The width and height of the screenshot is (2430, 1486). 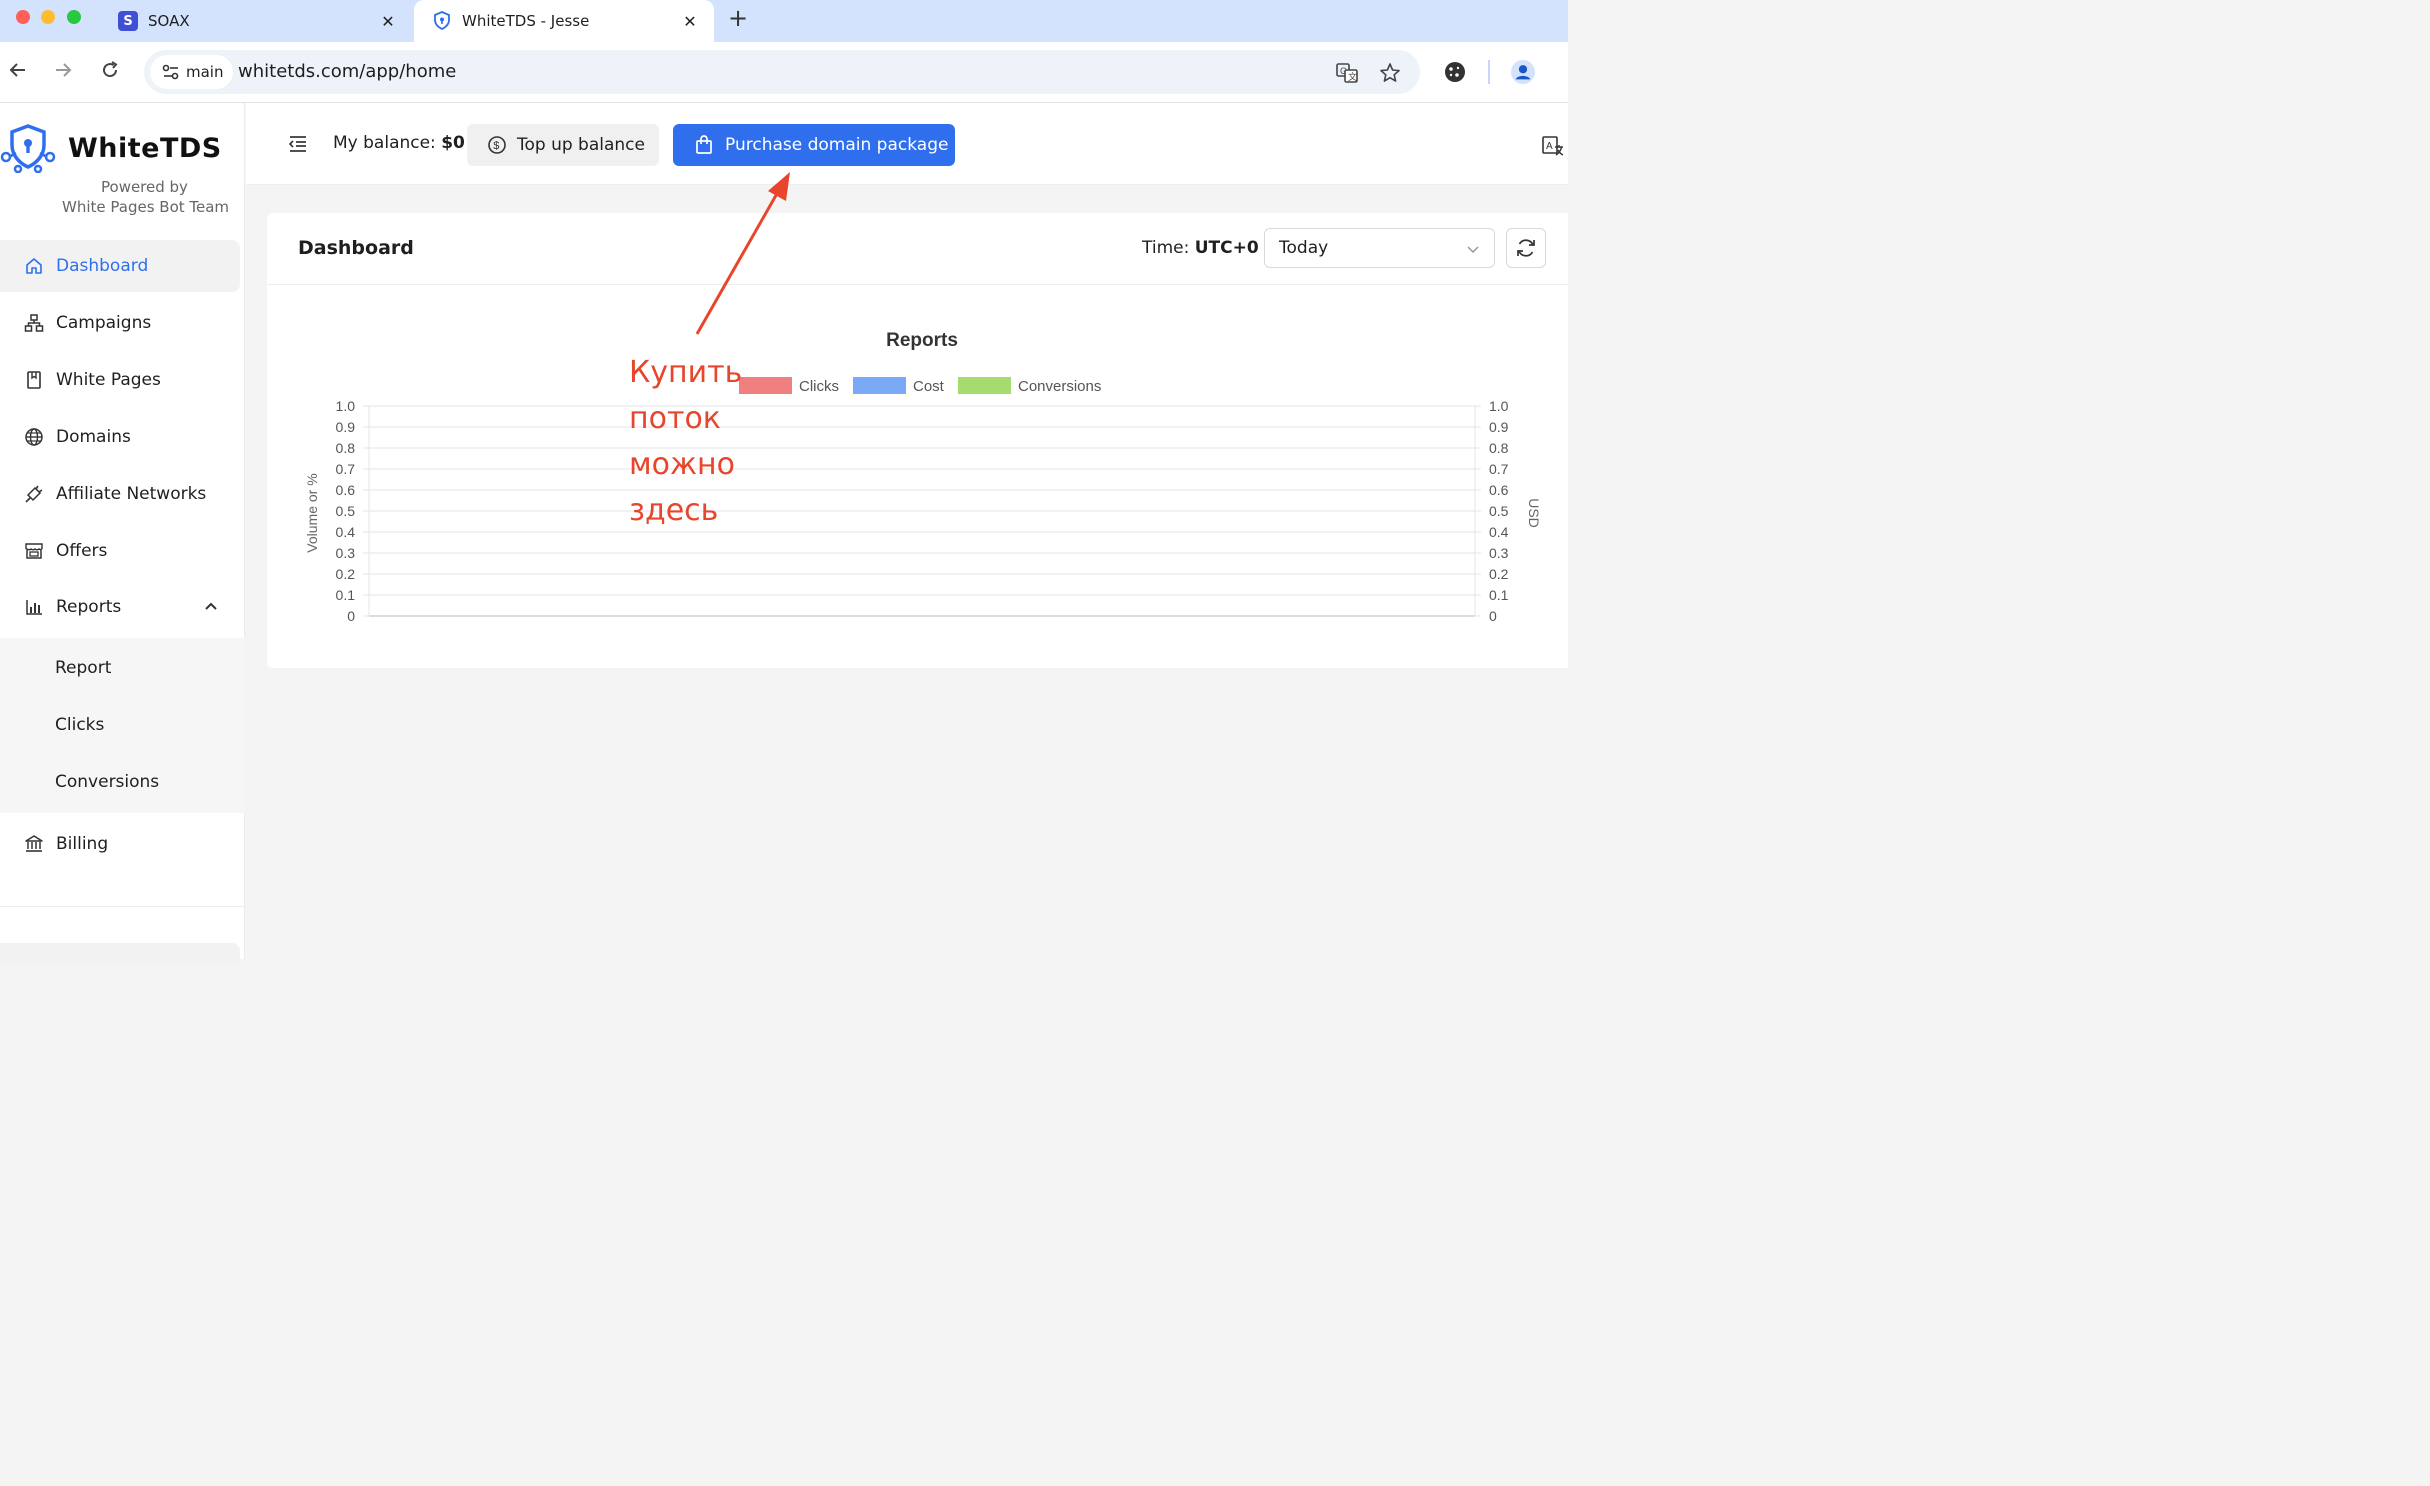 I want to click on top-up-balance-button: $ Top up balance, so click(x=563, y=145).